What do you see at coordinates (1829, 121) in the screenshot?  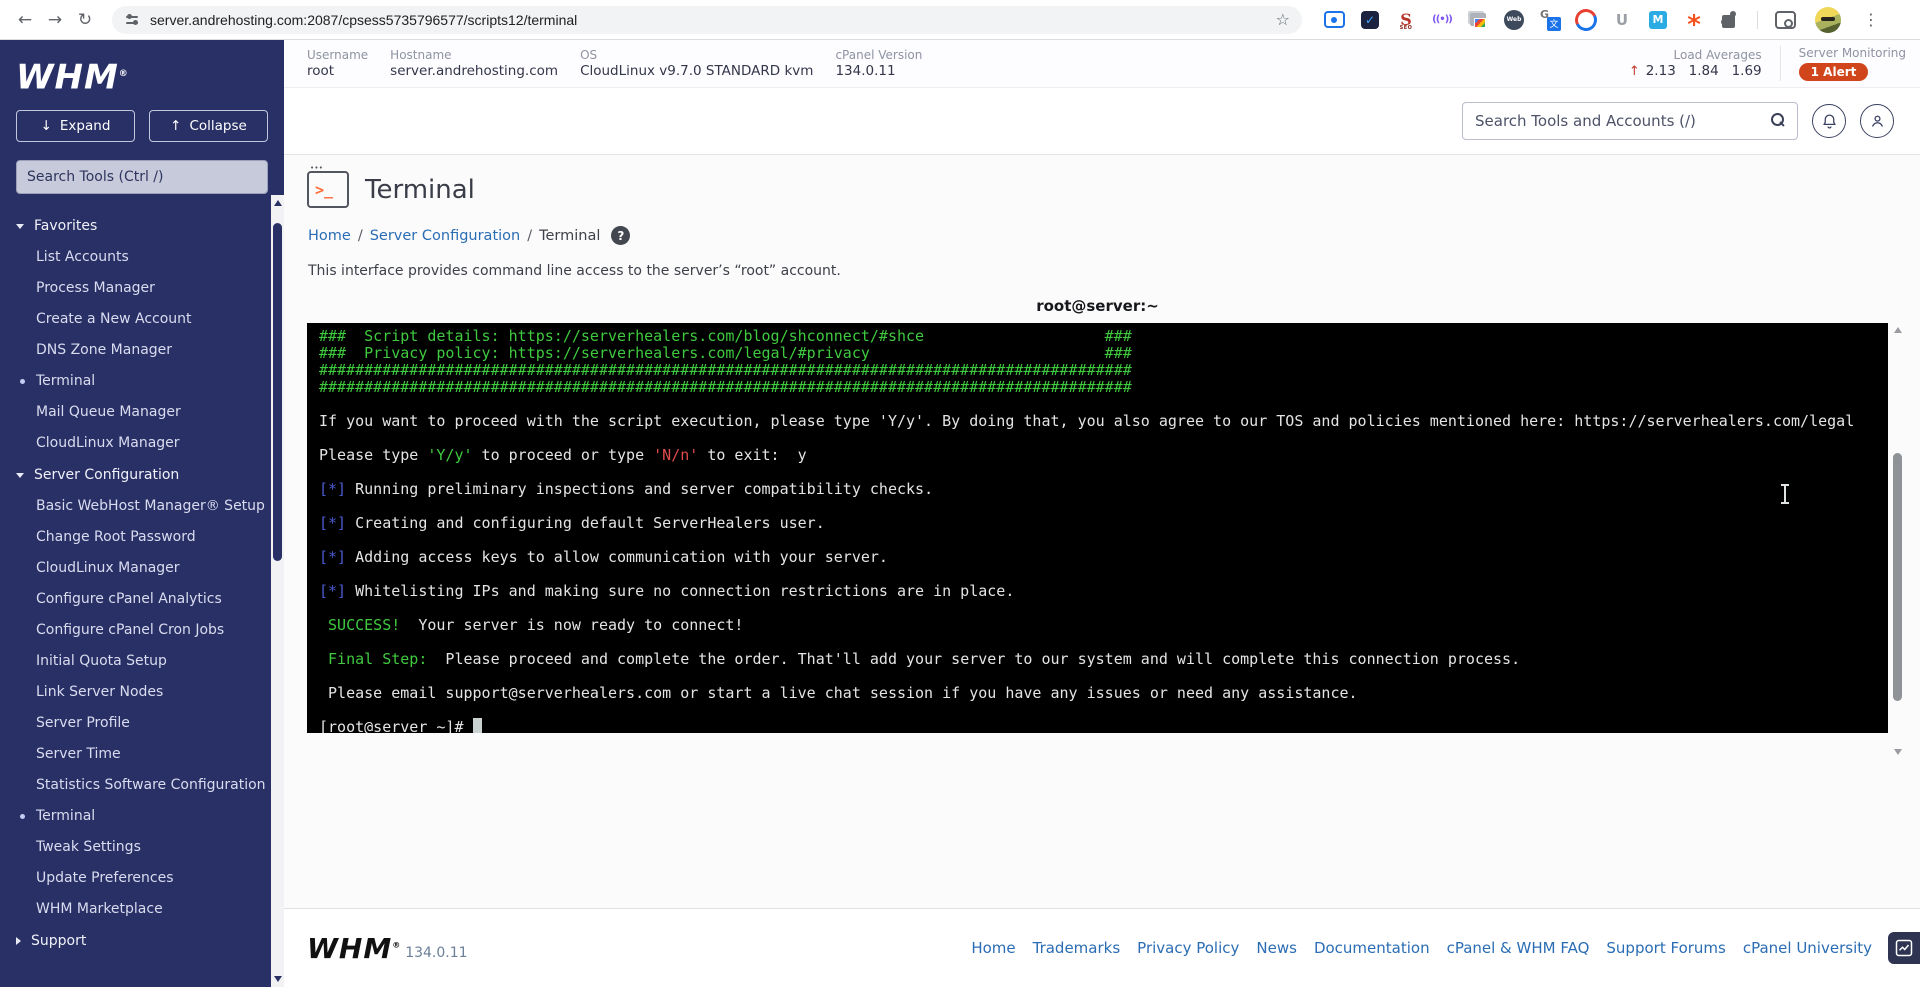 I see `notifications-button` at bounding box center [1829, 121].